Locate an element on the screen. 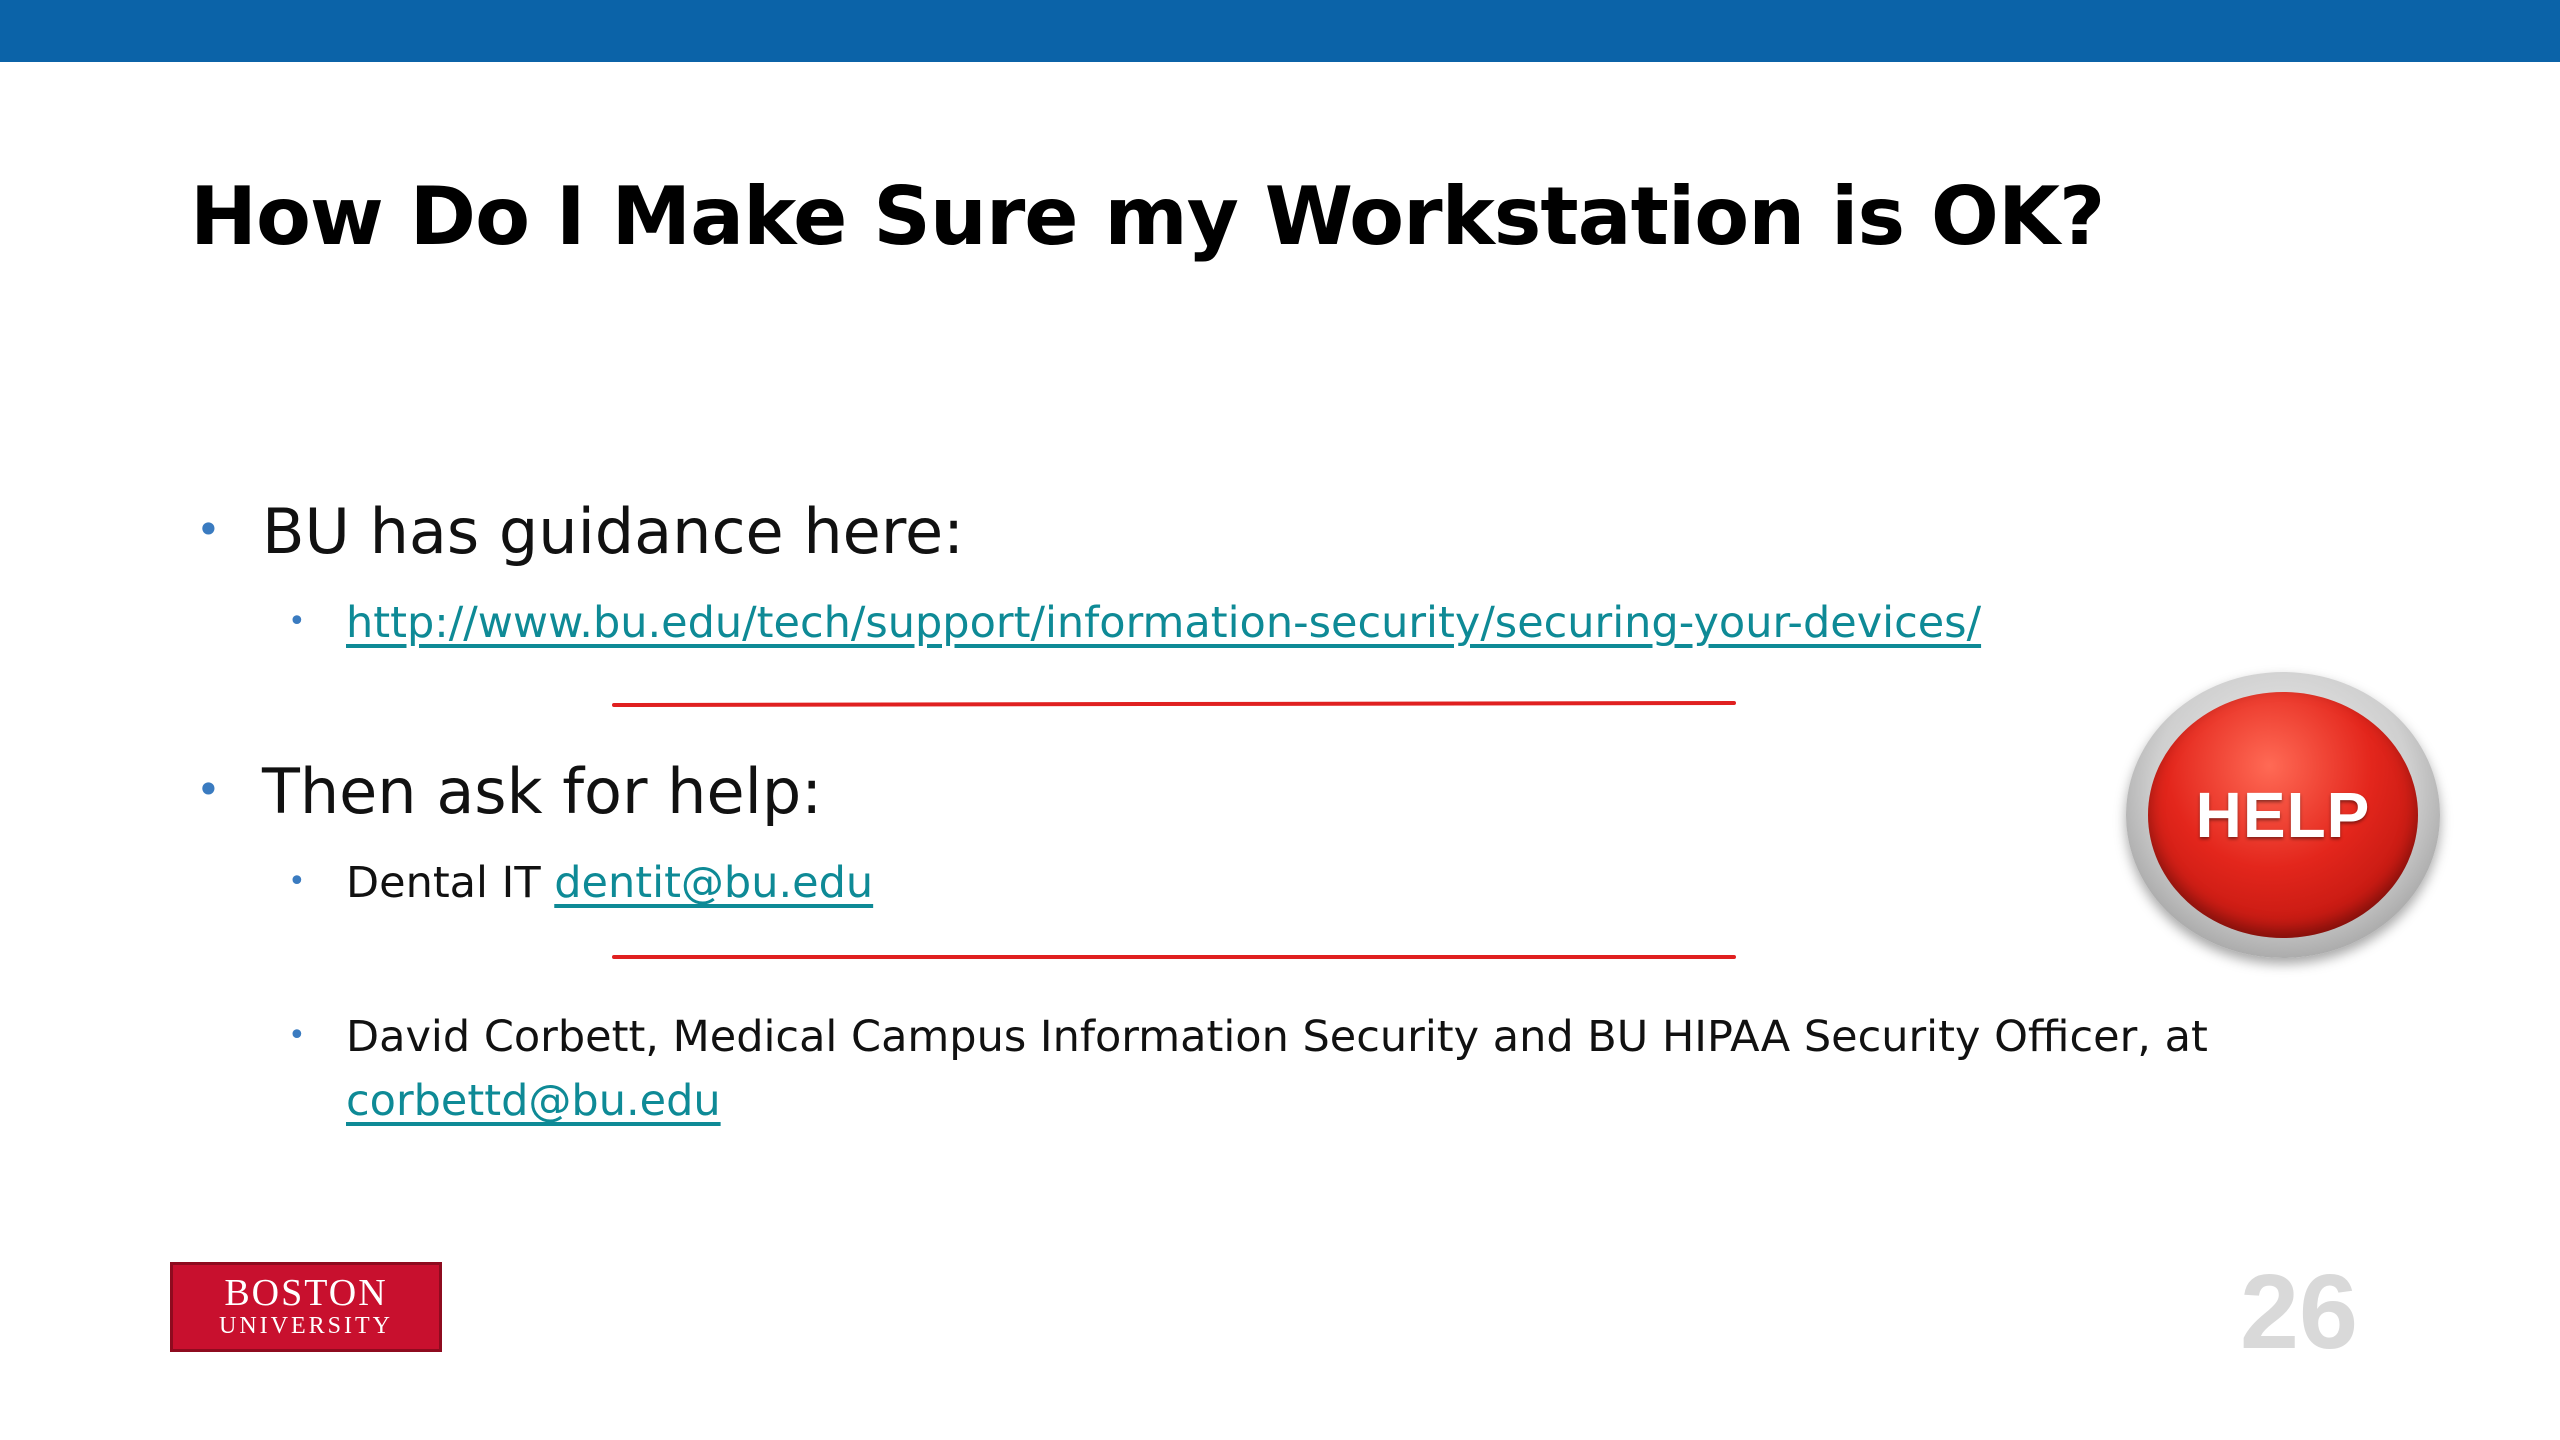 This screenshot has width=2560, height=1440. slide-title: How Do I Make Sure my Workstation is OK? is located at coordinates (1147, 216).